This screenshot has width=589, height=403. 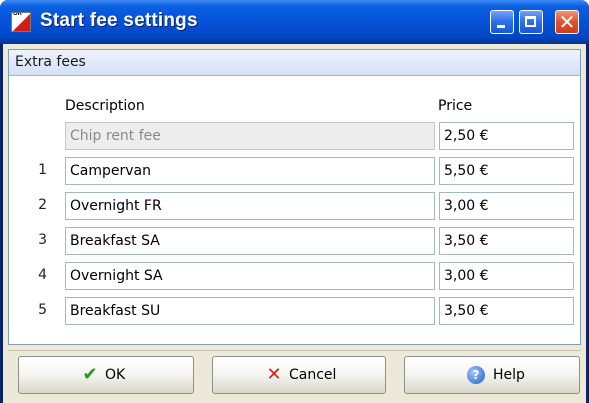 I want to click on fee-description-field: Overnight FR, so click(x=250, y=206).